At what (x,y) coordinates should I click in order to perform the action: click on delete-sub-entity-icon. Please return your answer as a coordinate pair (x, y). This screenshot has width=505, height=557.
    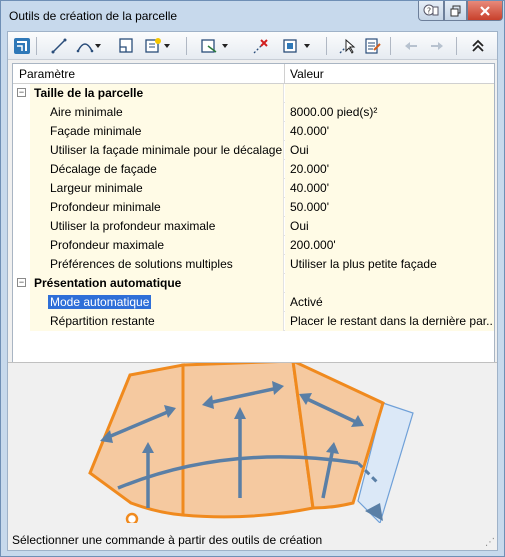
    Looking at the image, I should click on (260, 46).